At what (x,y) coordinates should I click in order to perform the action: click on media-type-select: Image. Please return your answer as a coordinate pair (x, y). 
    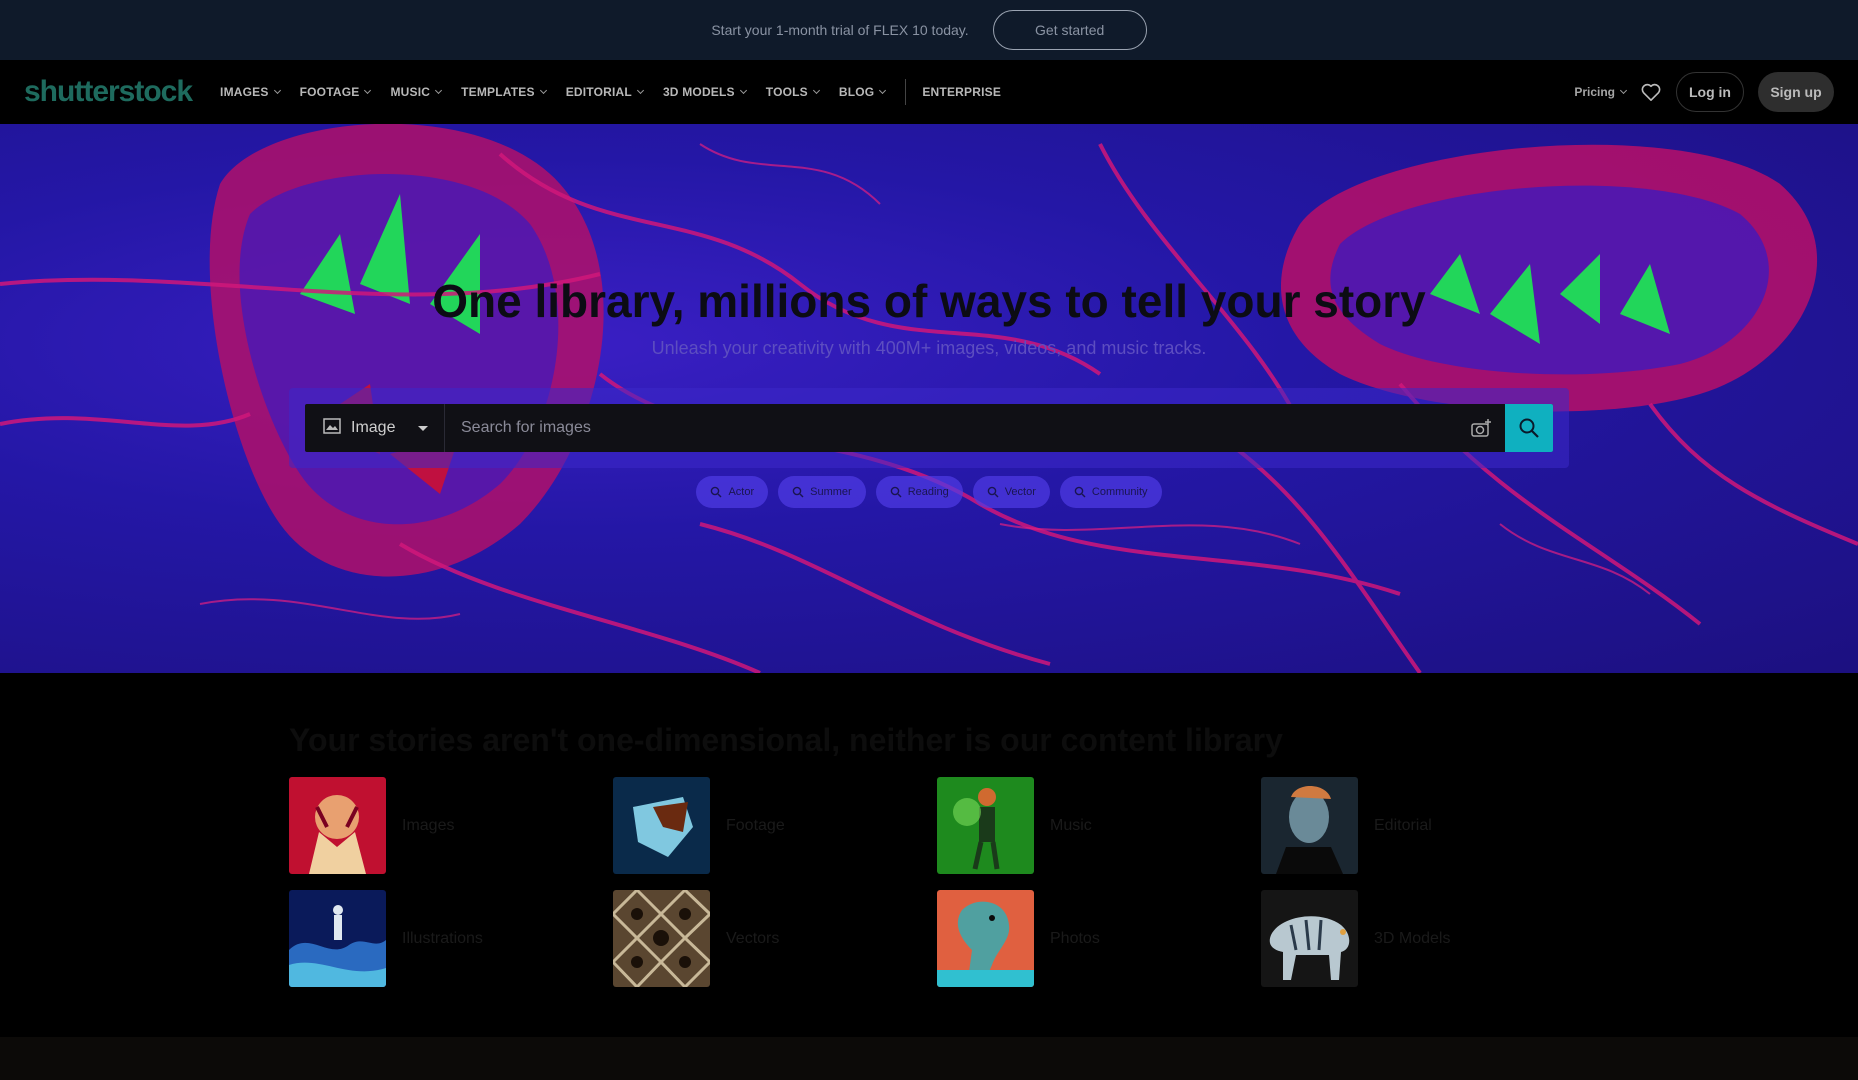
    Looking at the image, I should click on (375, 428).